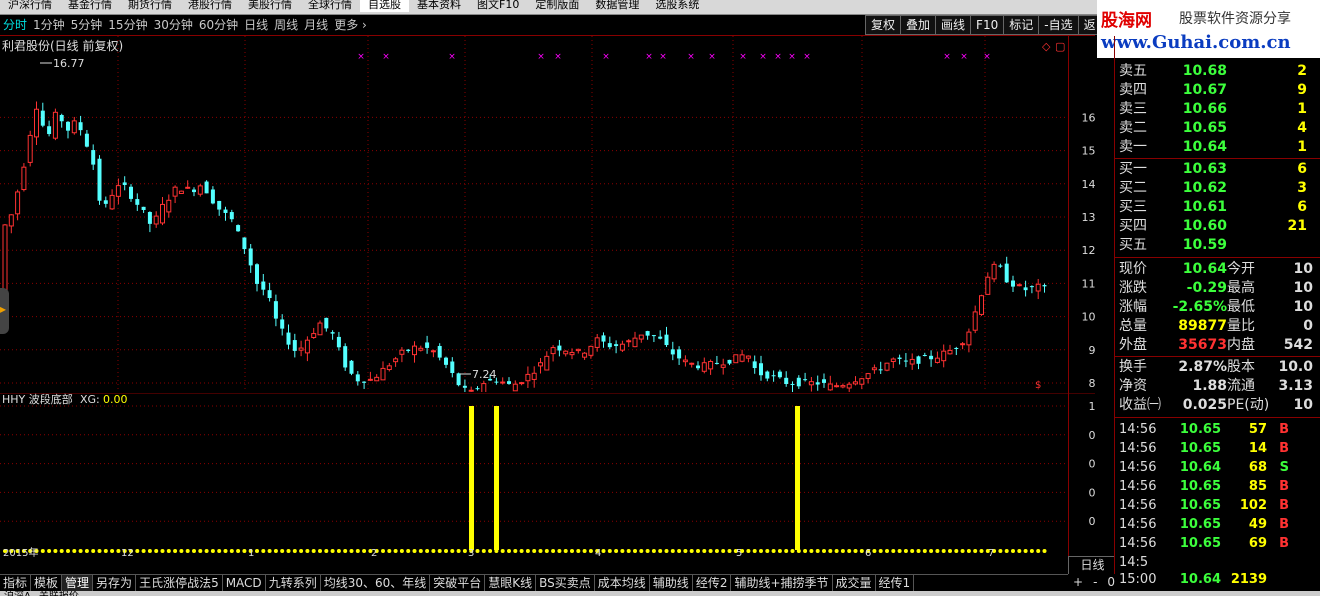  What do you see at coordinates (498, 6) in the screenshot?
I see `top-nav-item: 图文F10` at bounding box center [498, 6].